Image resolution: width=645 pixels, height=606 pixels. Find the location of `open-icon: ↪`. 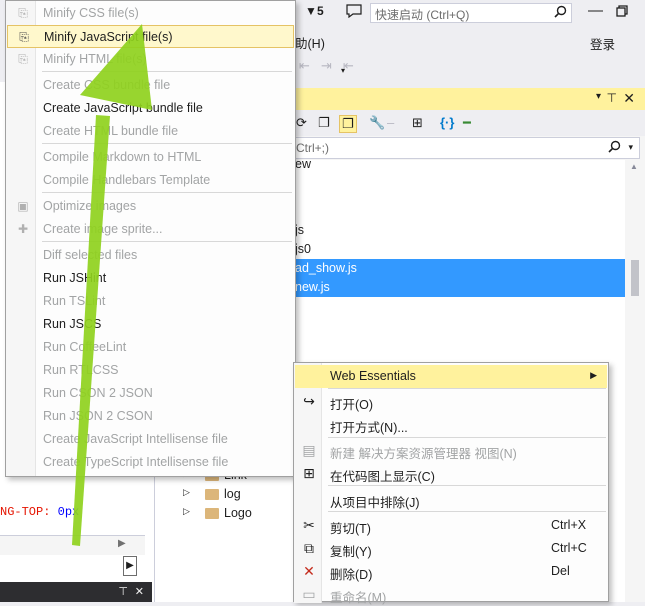

open-icon: ↪ is located at coordinates (309, 401).